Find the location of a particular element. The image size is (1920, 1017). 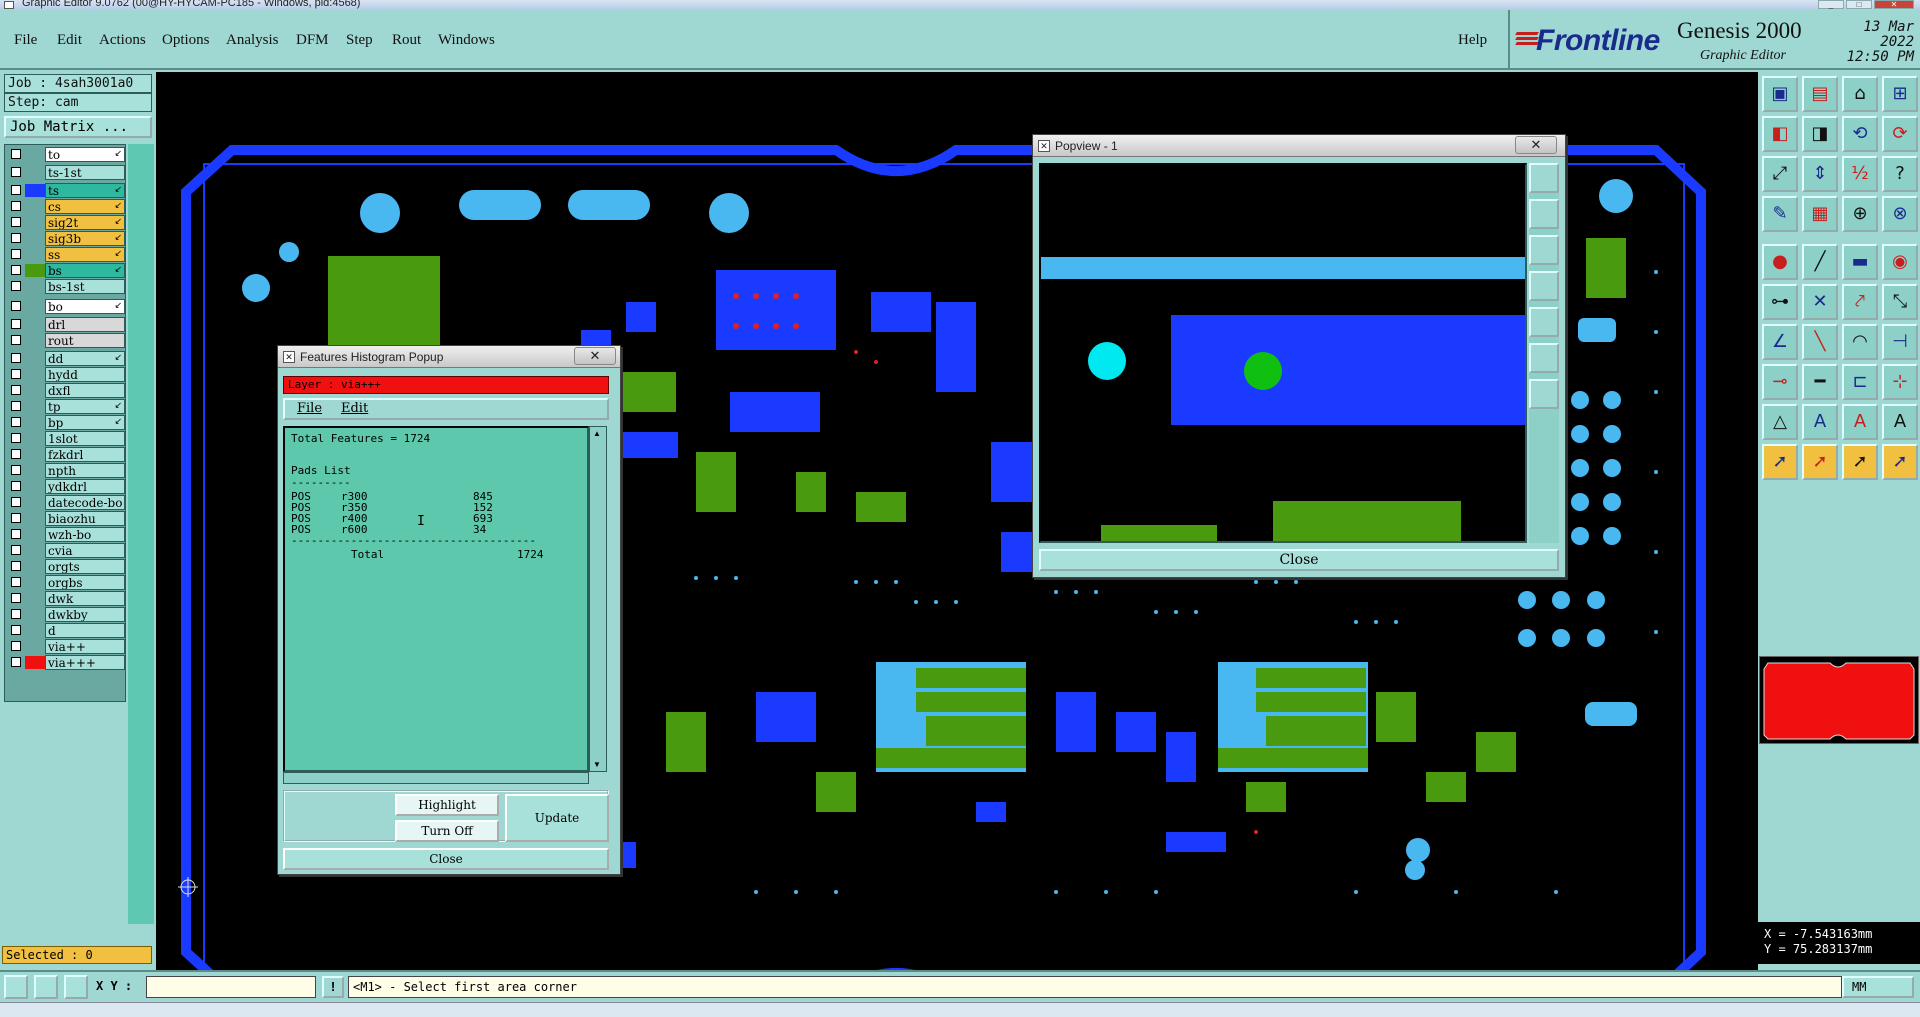

layer-row: cs ↙ is located at coordinates (66, 206).